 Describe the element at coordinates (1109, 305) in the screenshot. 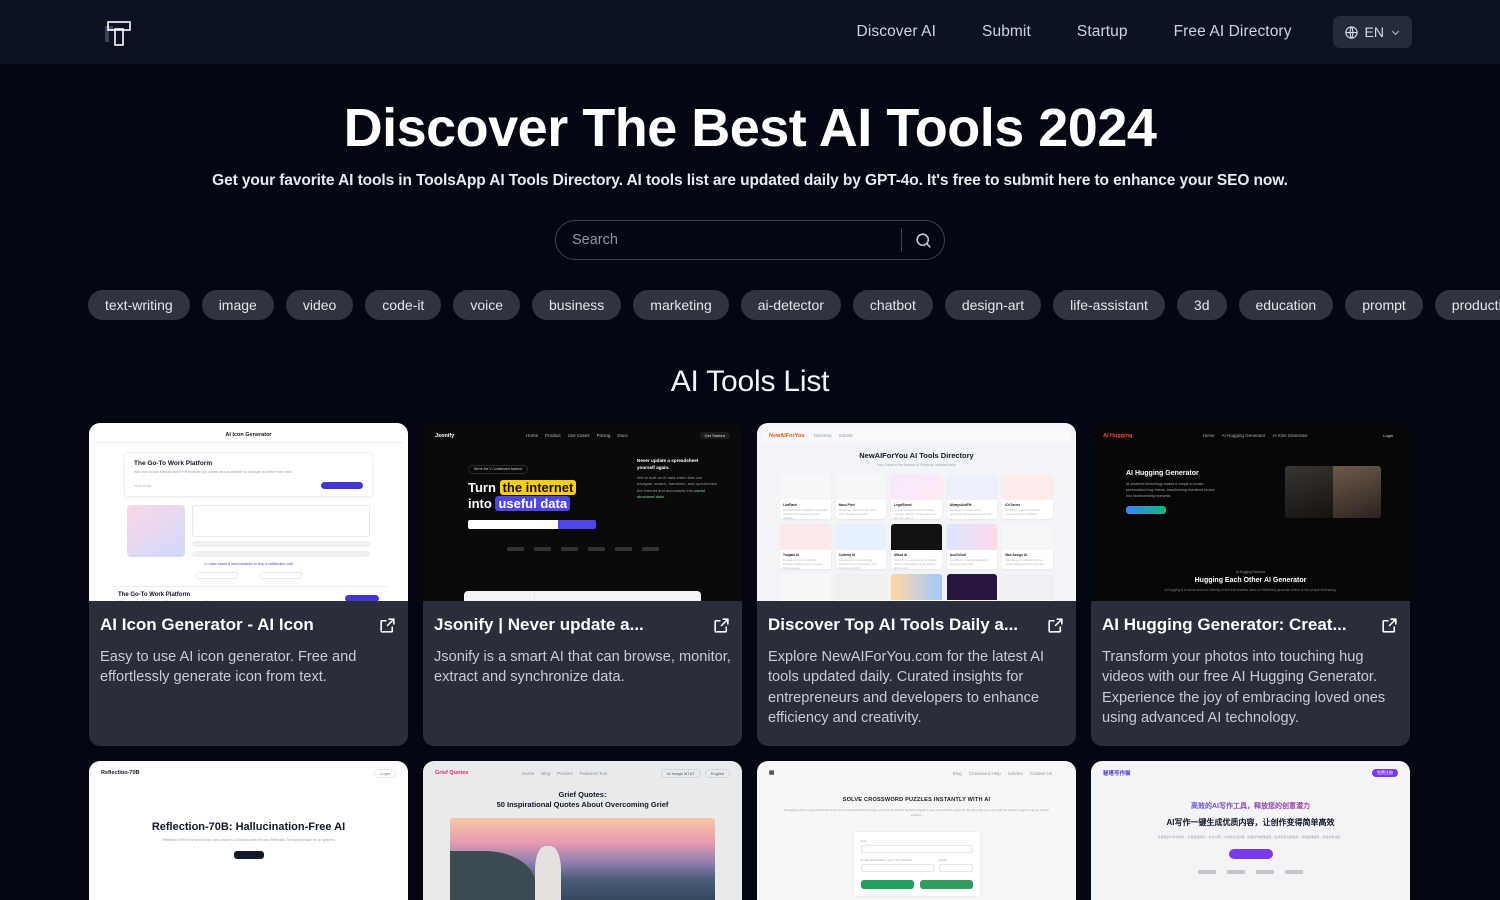

I see `tag-life-assistant: life-assistant` at that location.